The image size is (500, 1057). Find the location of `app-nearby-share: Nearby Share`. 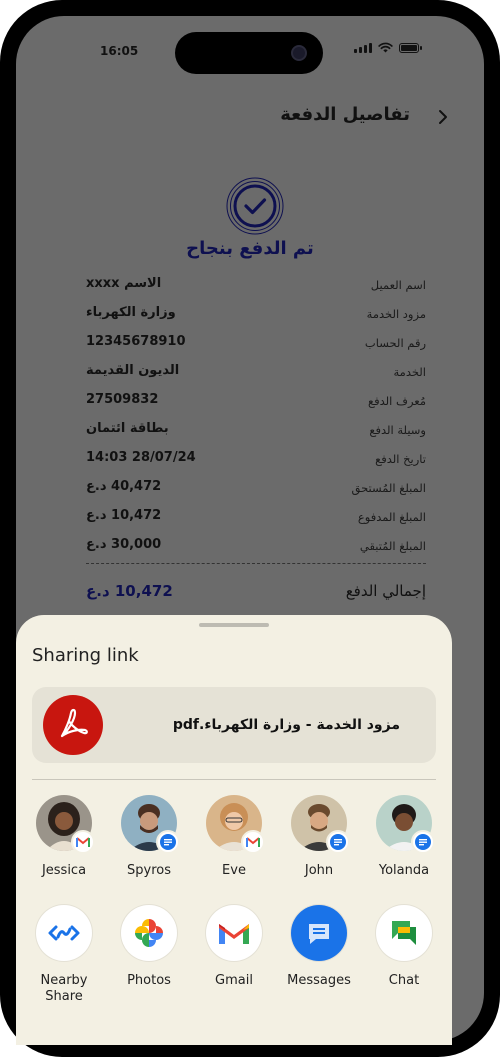

app-nearby-share: Nearby Share is located at coordinates (64, 955).